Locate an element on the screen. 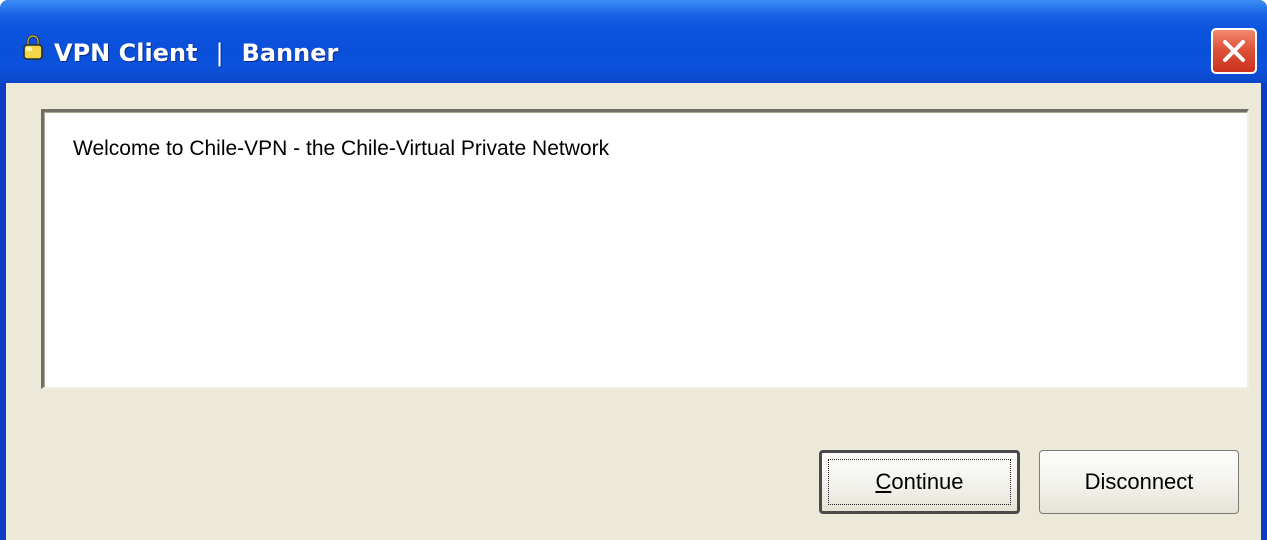  focus-rectangle is located at coordinates (919, 482).